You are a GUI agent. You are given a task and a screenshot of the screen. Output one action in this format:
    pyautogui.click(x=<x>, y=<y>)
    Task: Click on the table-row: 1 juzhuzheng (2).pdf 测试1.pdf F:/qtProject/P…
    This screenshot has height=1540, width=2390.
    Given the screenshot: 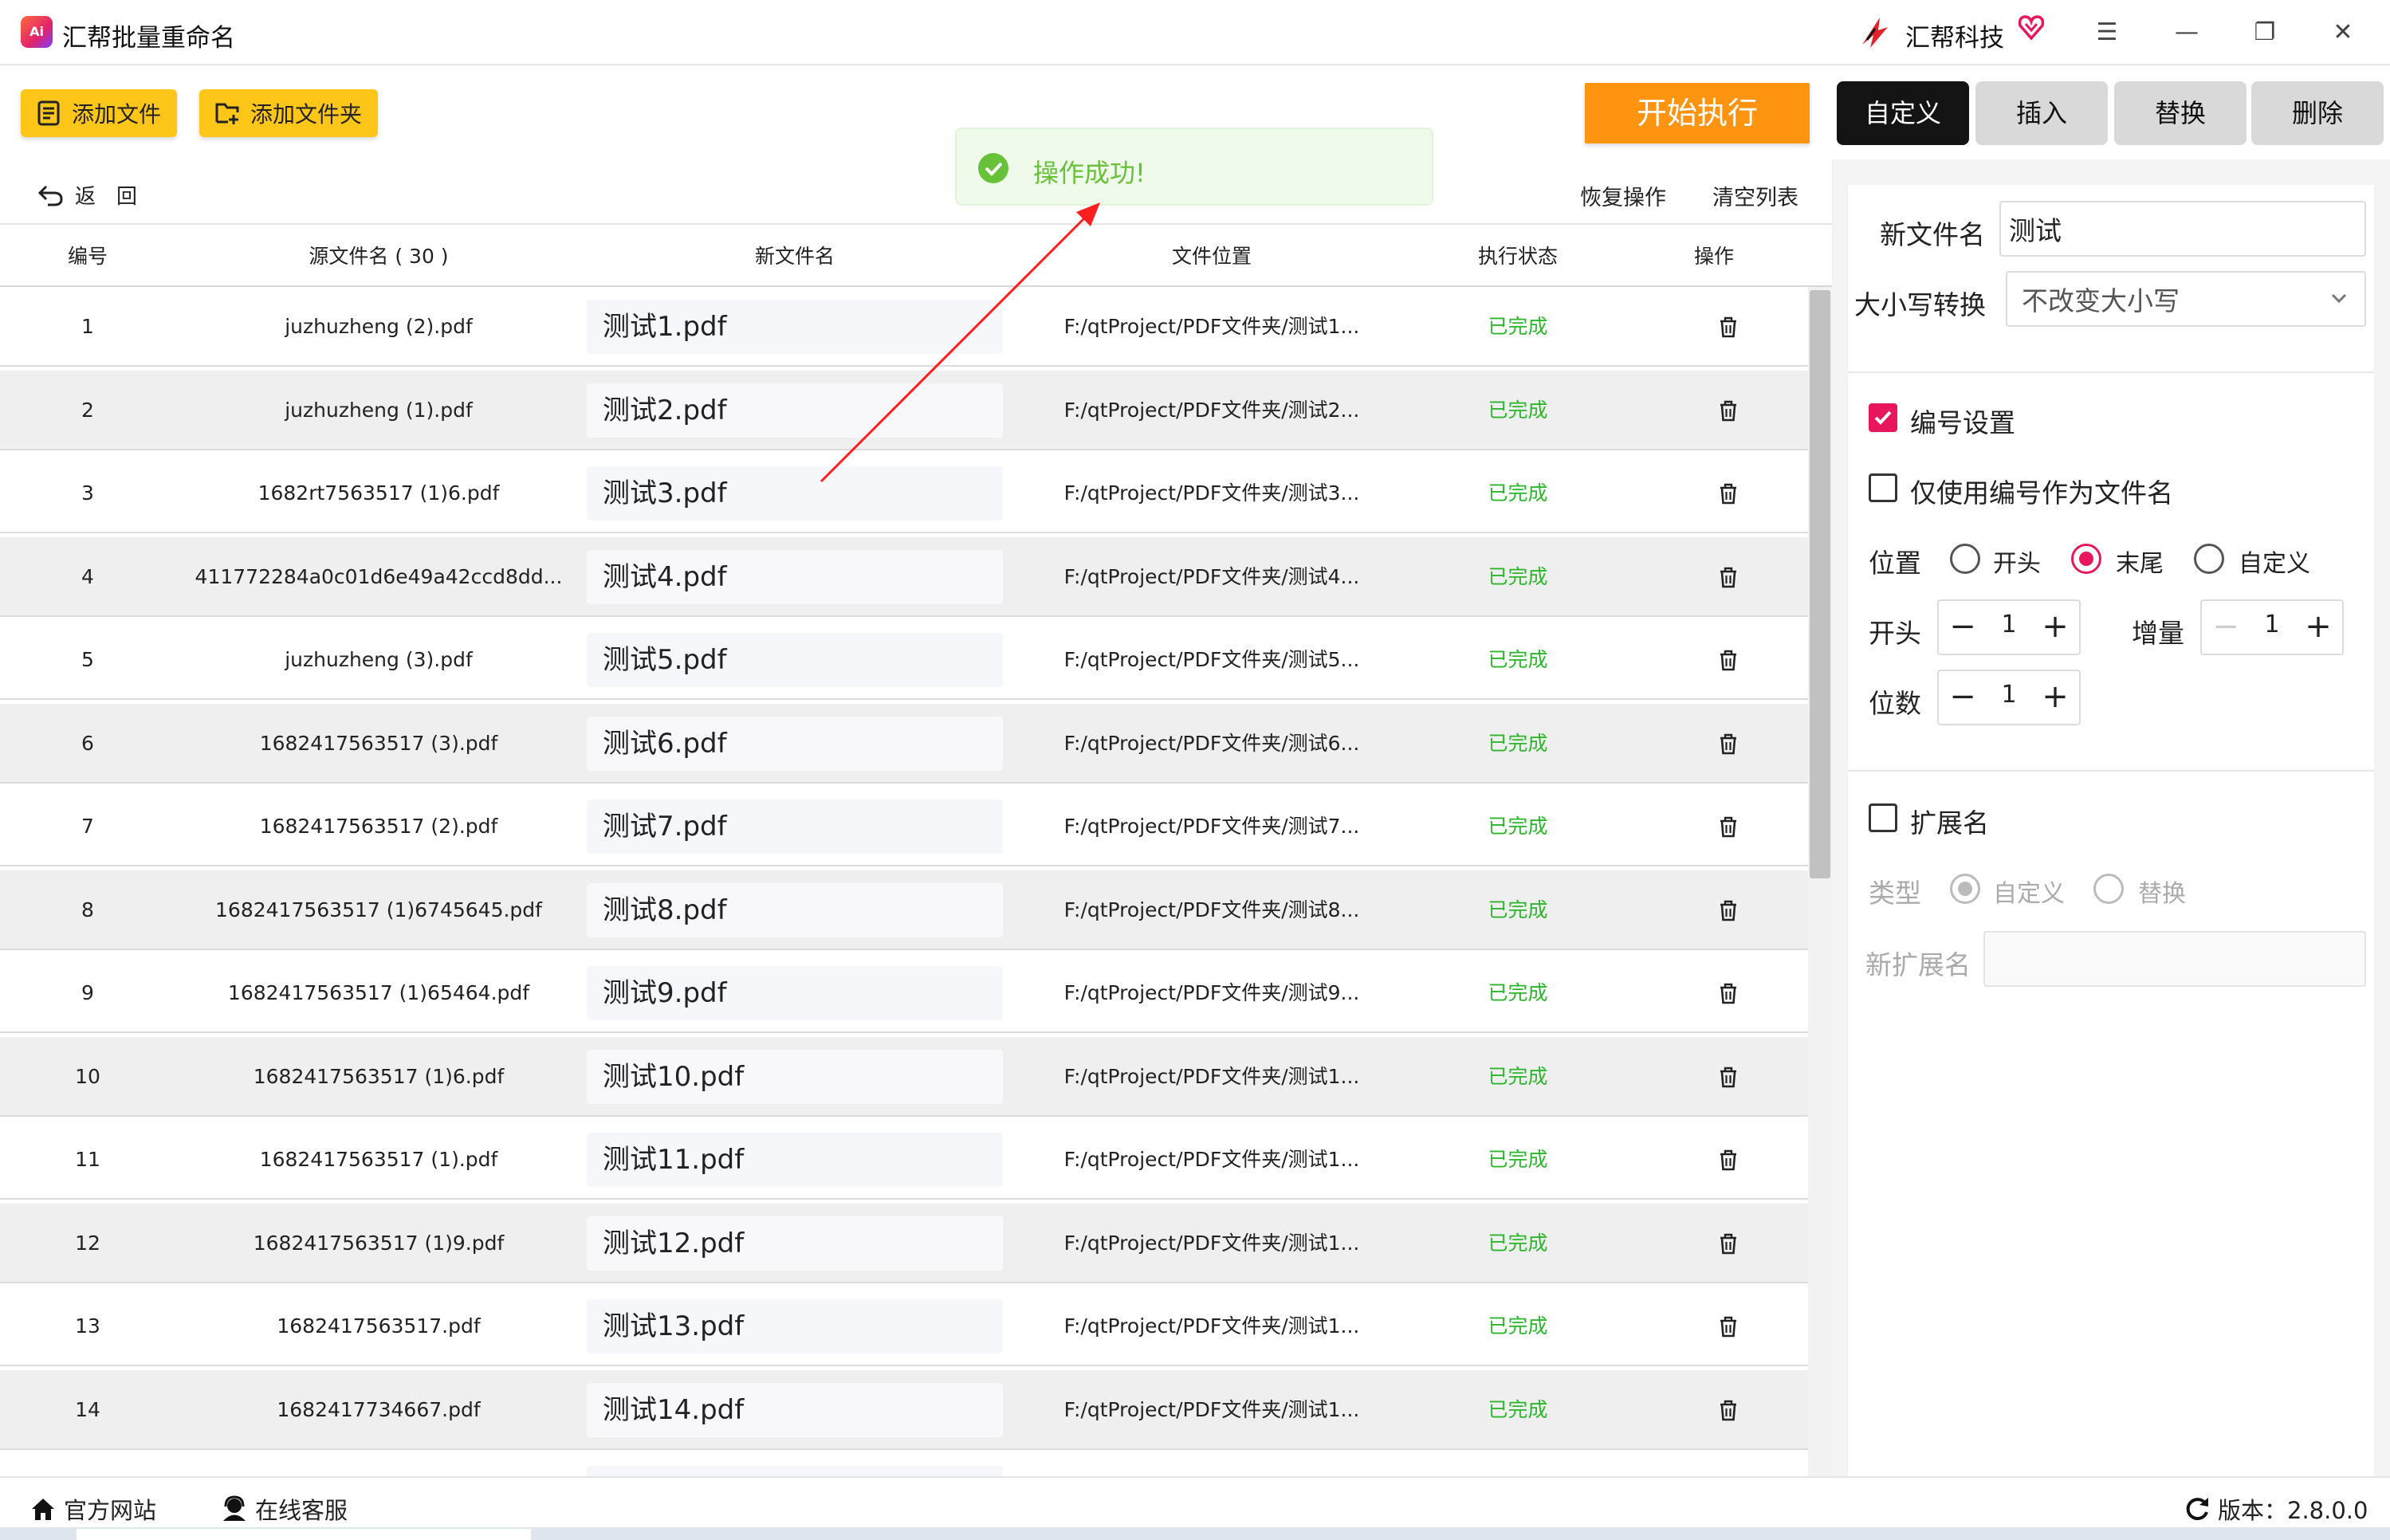 What is the action you would take?
    pyautogui.click(x=904, y=327)
    